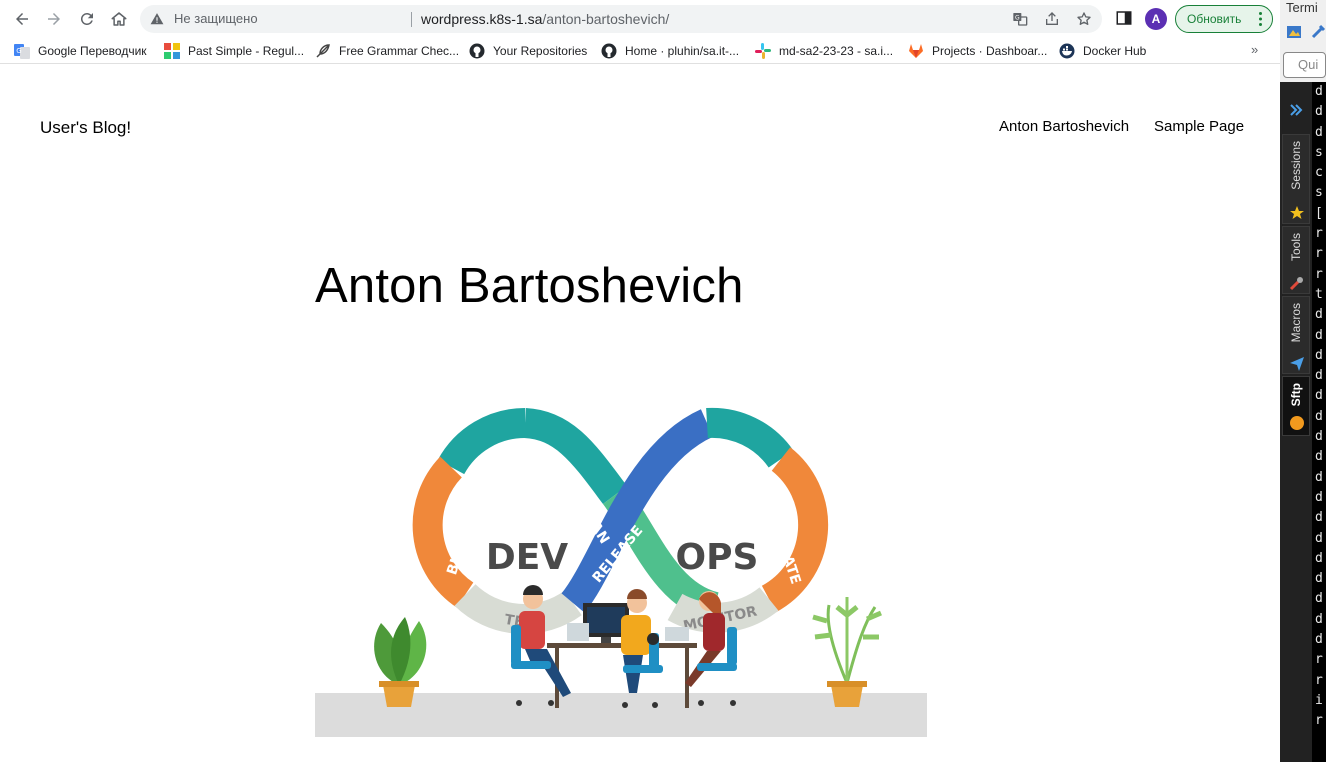  I want to click on google-translate-icon: G, so click(22, 51).